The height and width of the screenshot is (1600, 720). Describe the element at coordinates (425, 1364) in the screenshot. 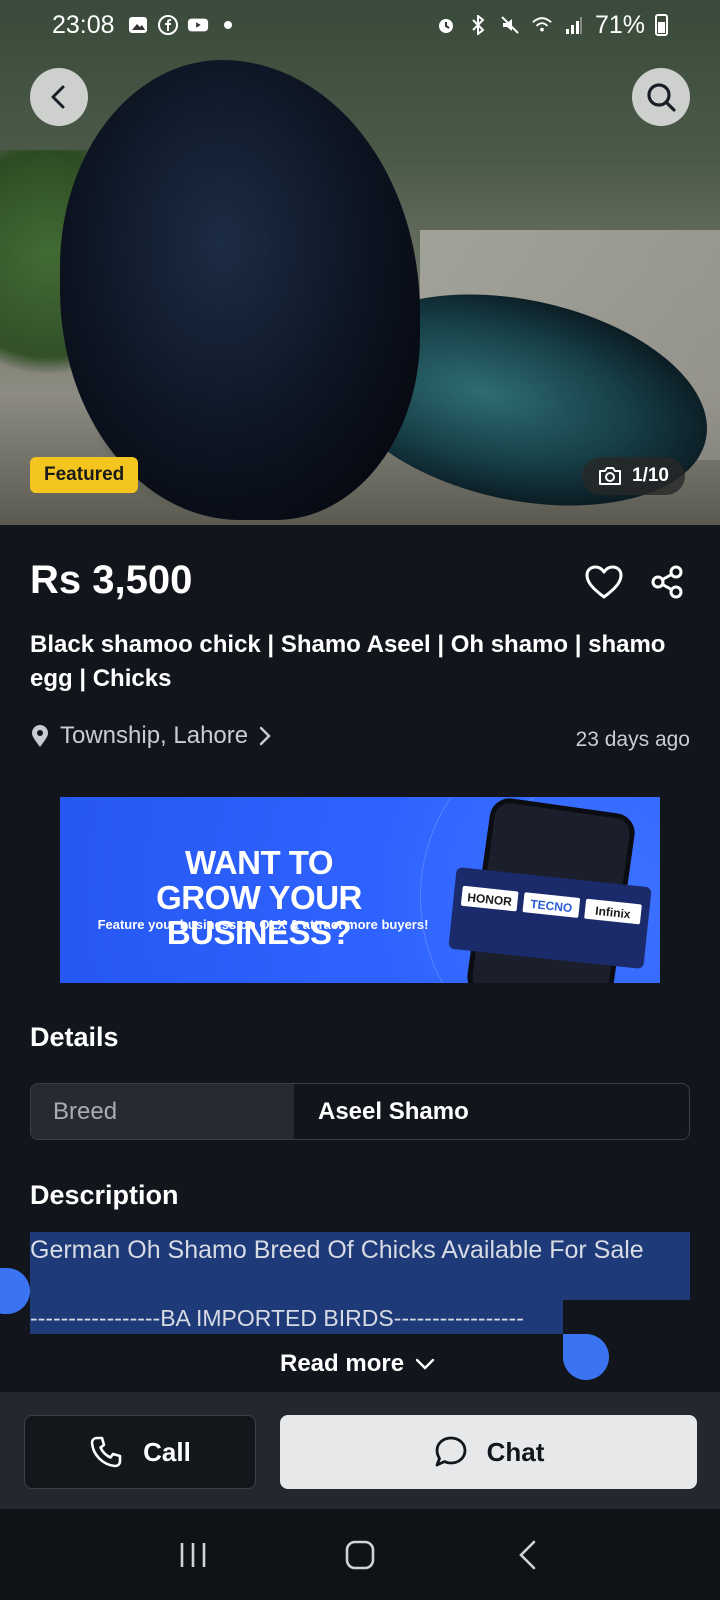

I see `chevron-down-icon` at that location.